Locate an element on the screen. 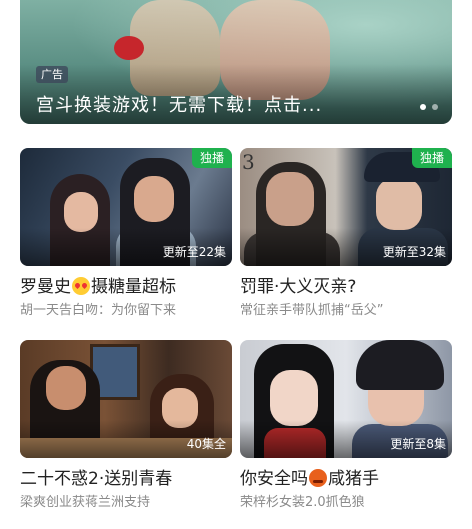  video-title: 罚罪·大义灭亲? is located at coordinates (346, 287).